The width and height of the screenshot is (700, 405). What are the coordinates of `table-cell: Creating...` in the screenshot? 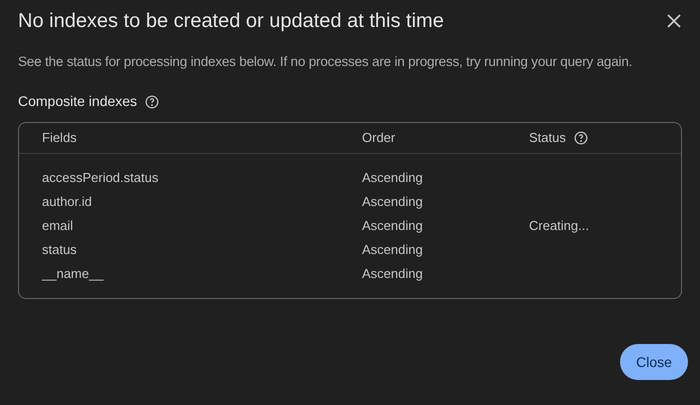 It's located at (559, 226).